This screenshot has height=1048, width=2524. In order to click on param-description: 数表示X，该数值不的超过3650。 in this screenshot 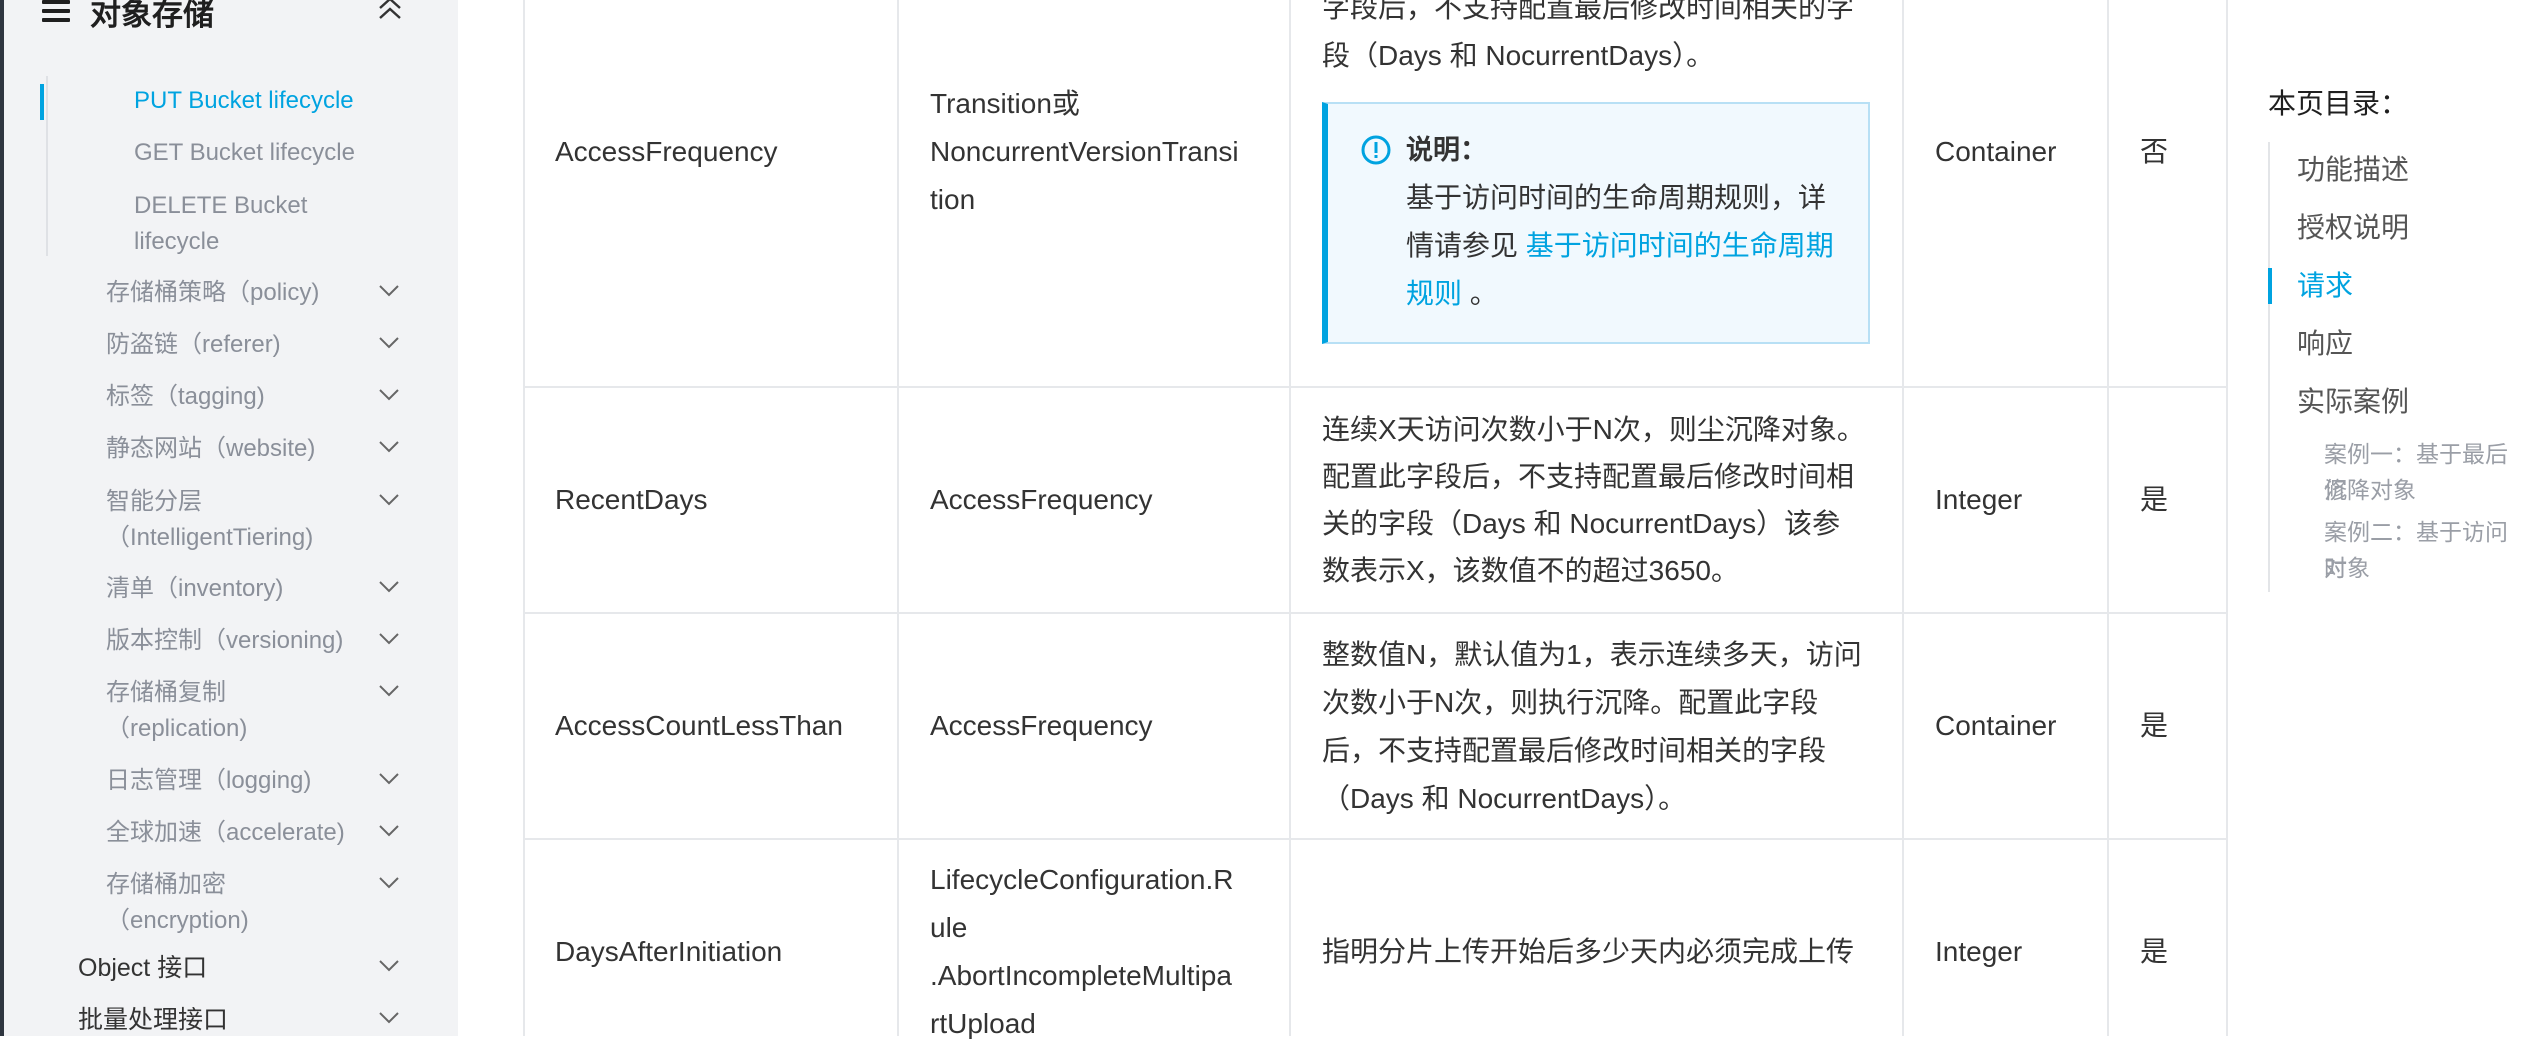, I will do `click(1530, 570)`.